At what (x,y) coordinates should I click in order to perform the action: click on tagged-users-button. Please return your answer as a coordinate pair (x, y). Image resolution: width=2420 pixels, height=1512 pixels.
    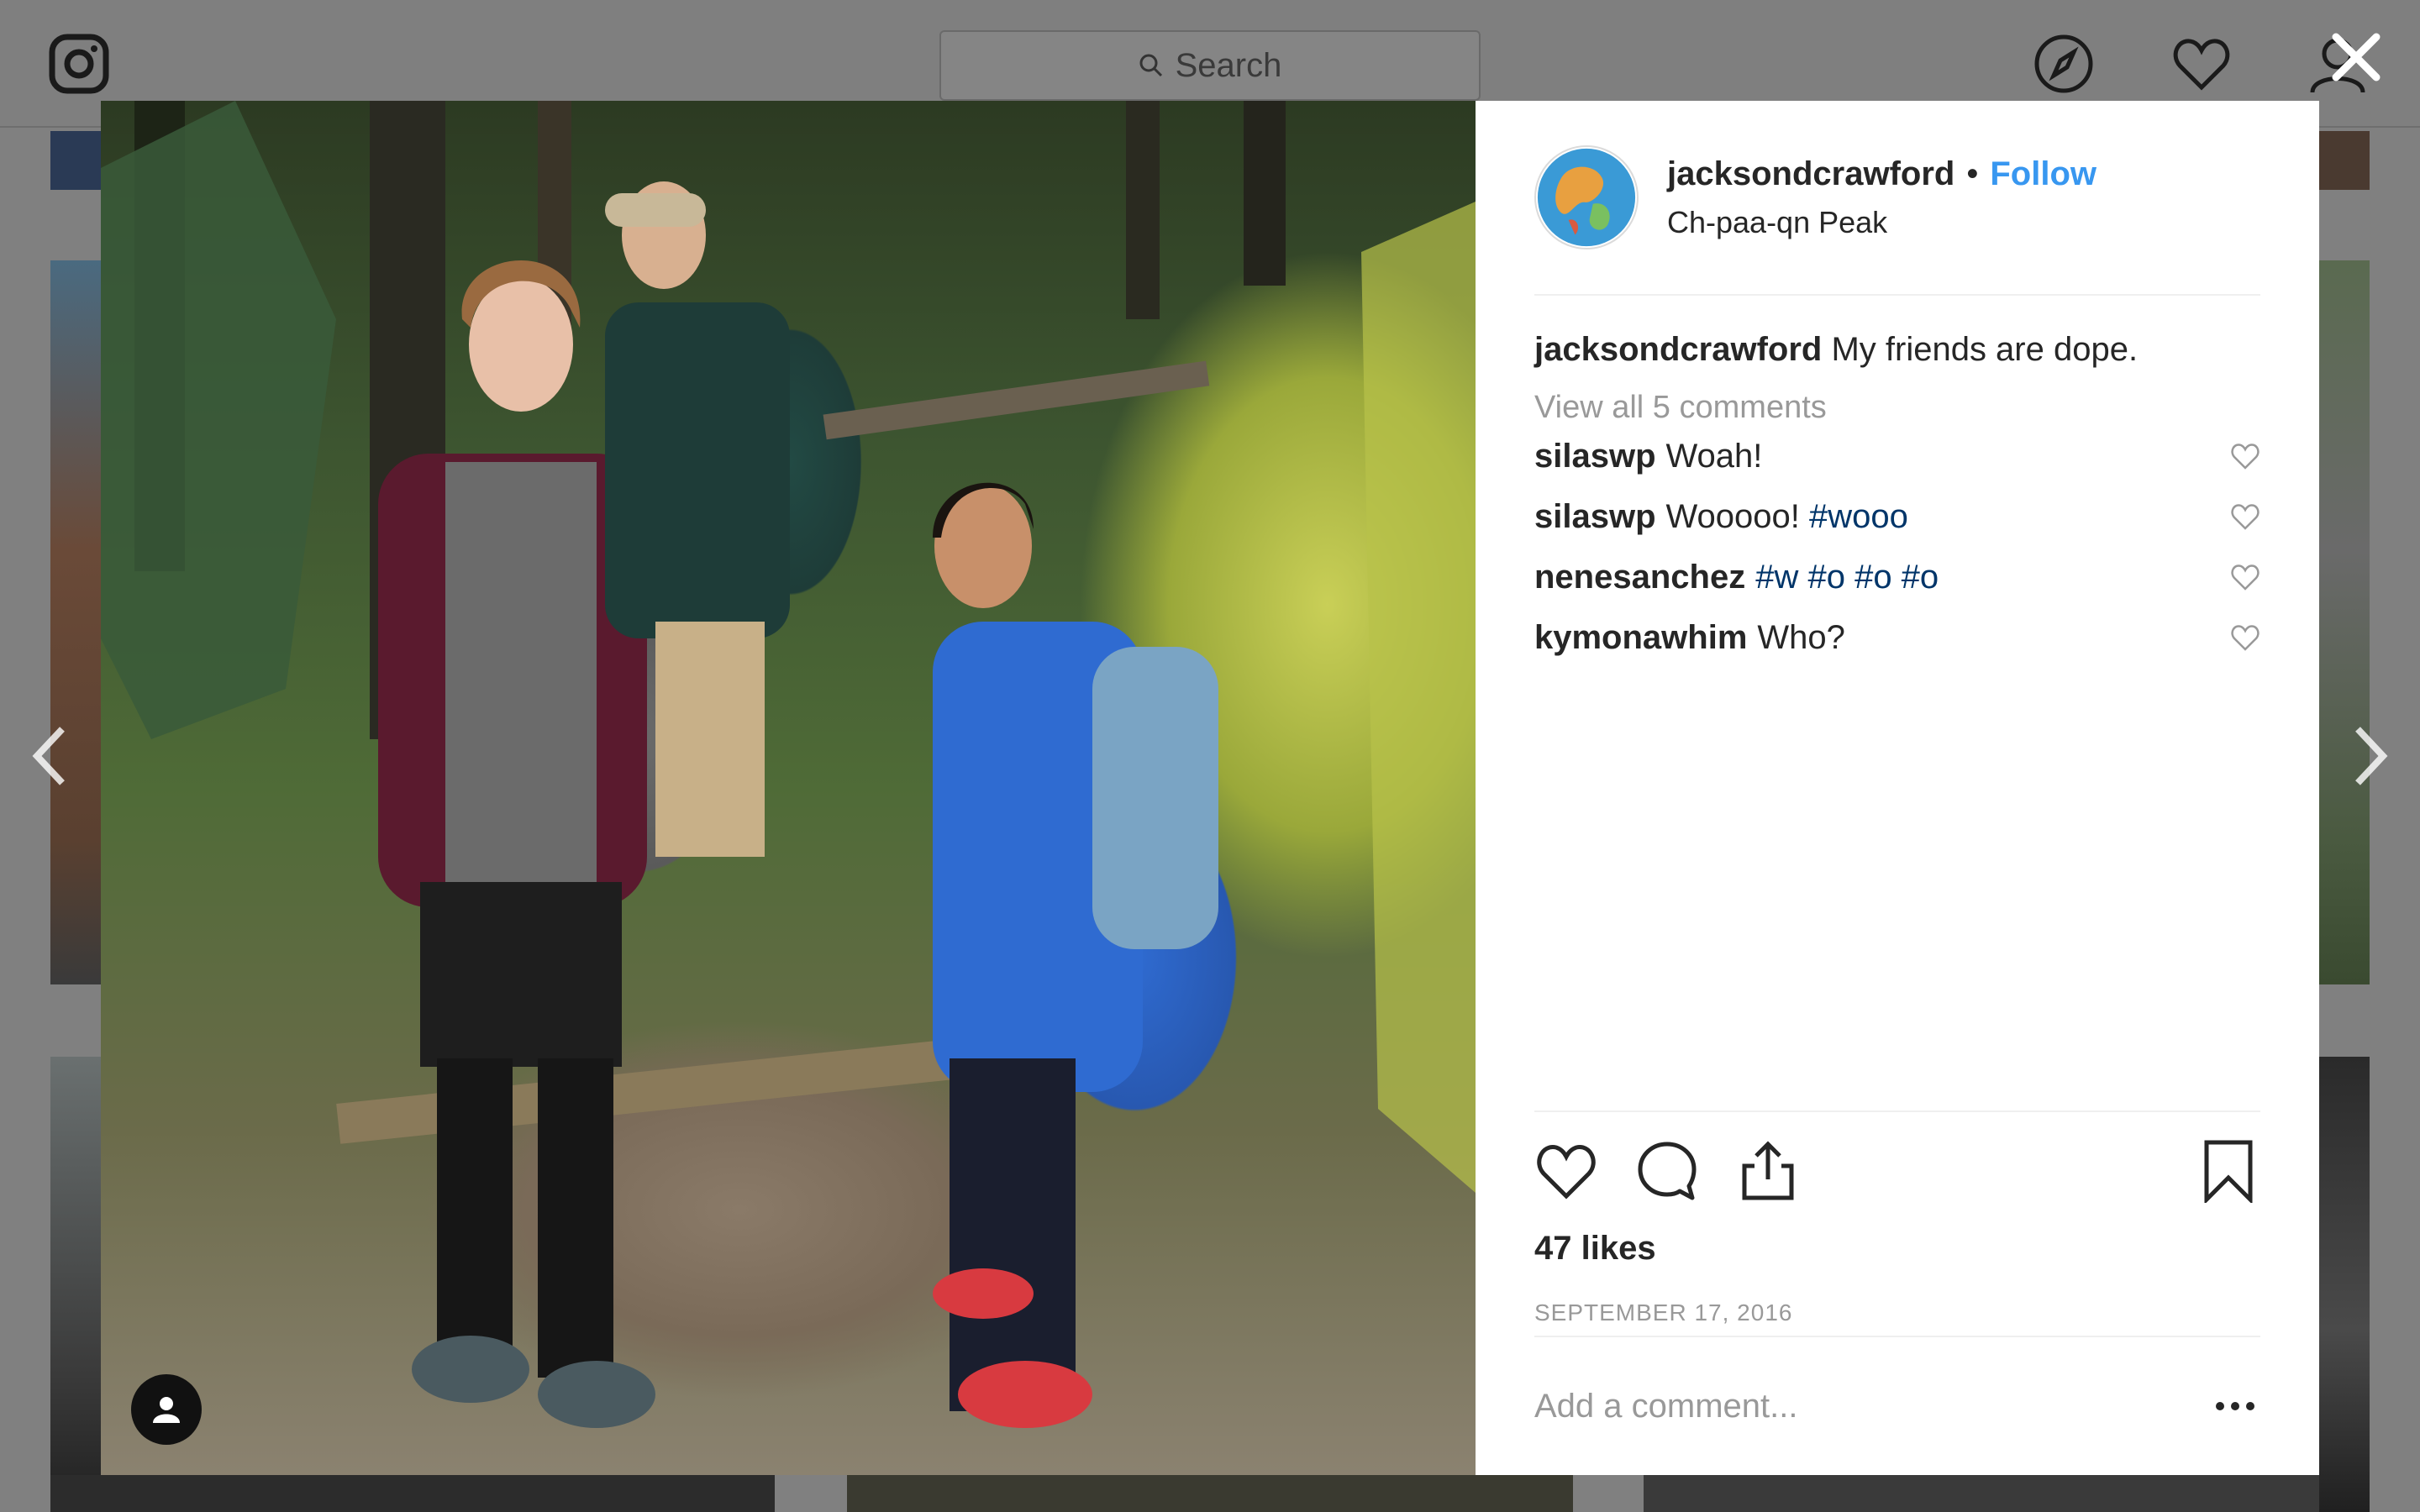
    Looking at the image, I should click on (166, 1409).